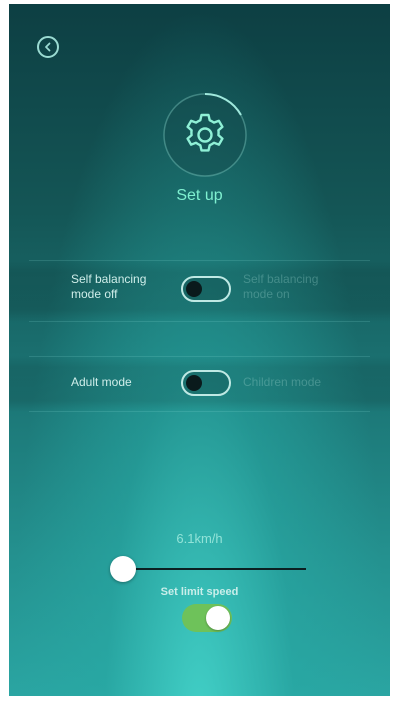 This screenshot has width=395, height=702. I want to click on speed-slider-track, so click(213, 569).